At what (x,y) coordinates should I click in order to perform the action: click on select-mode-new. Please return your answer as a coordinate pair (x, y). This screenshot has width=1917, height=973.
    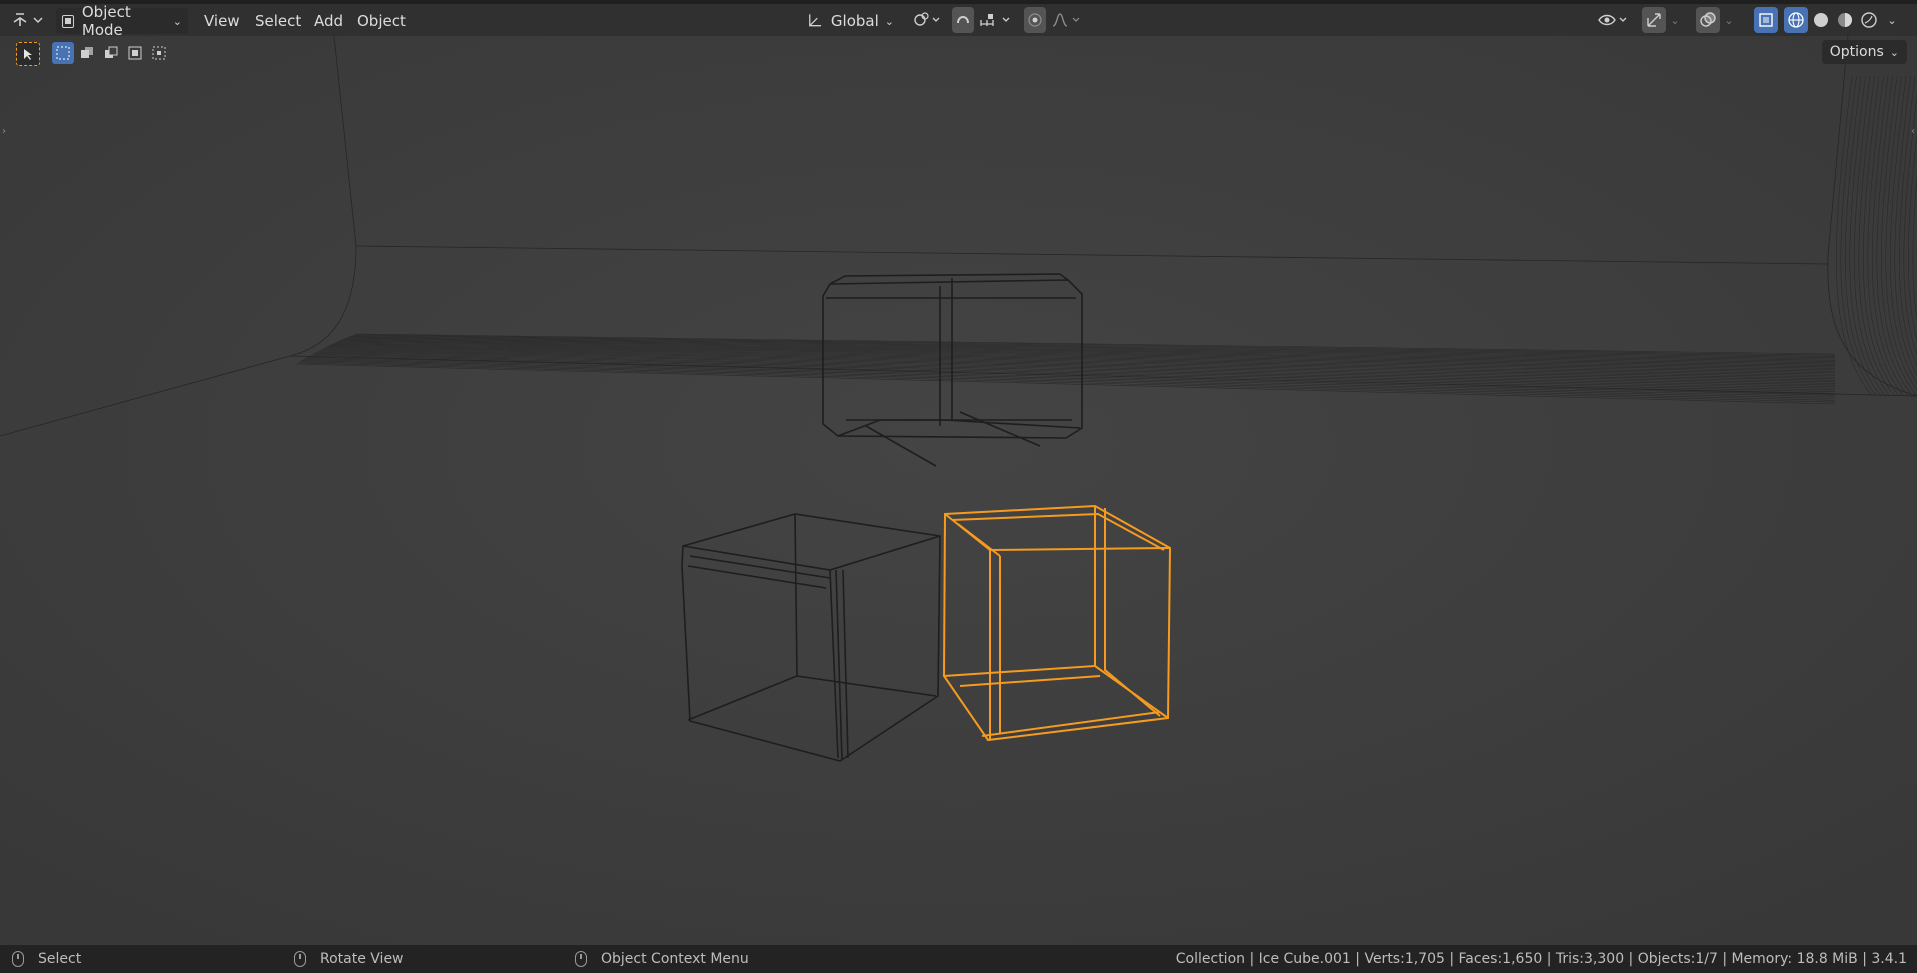
    Looking at the image, I should click on (63, 53).